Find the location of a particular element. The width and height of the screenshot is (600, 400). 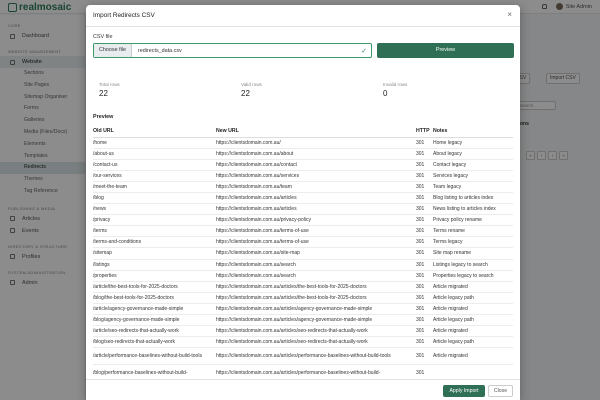

cell-old-url: /blog/agency-governance-made-simple is located at coordinates (154, 320).